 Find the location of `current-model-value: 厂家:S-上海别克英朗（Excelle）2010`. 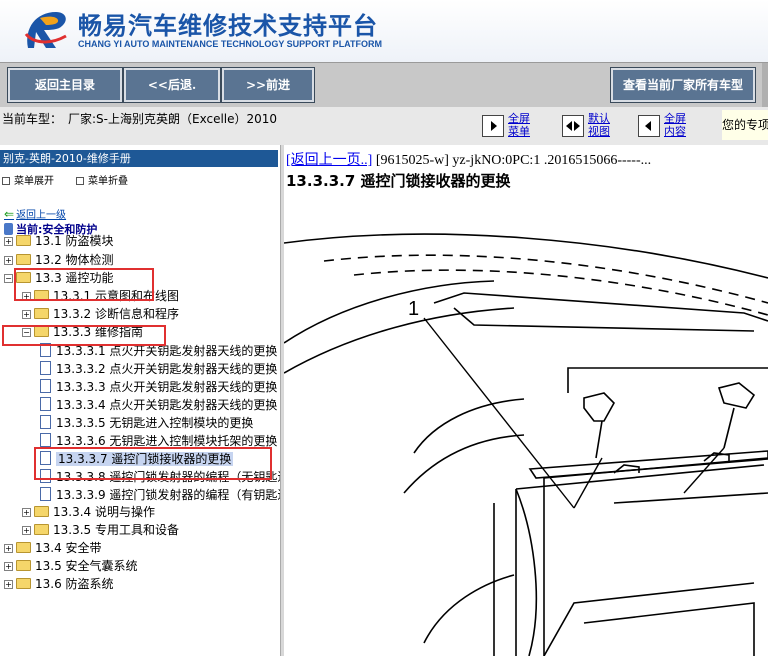

current-model-value: 厂家:S-上海别克英朗（Excelle）2010 is located at coordinates (173, 119).